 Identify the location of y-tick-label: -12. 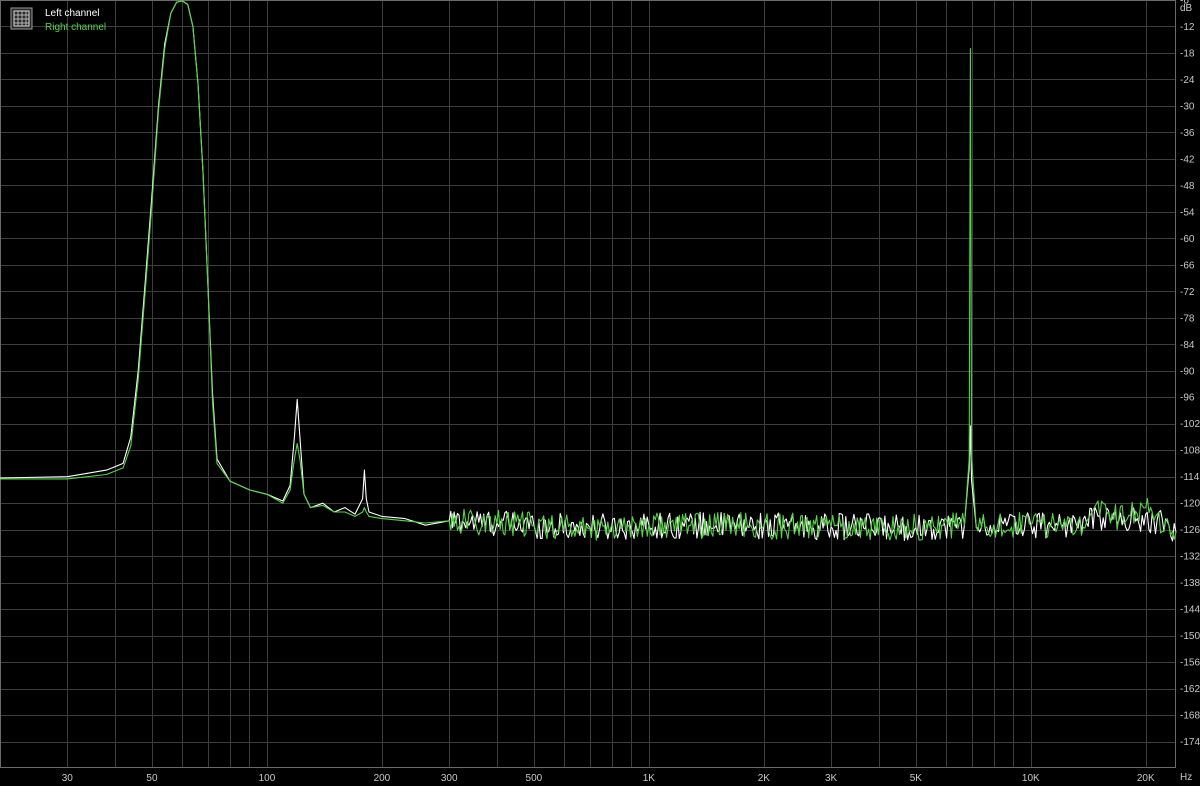
(1187, 27).